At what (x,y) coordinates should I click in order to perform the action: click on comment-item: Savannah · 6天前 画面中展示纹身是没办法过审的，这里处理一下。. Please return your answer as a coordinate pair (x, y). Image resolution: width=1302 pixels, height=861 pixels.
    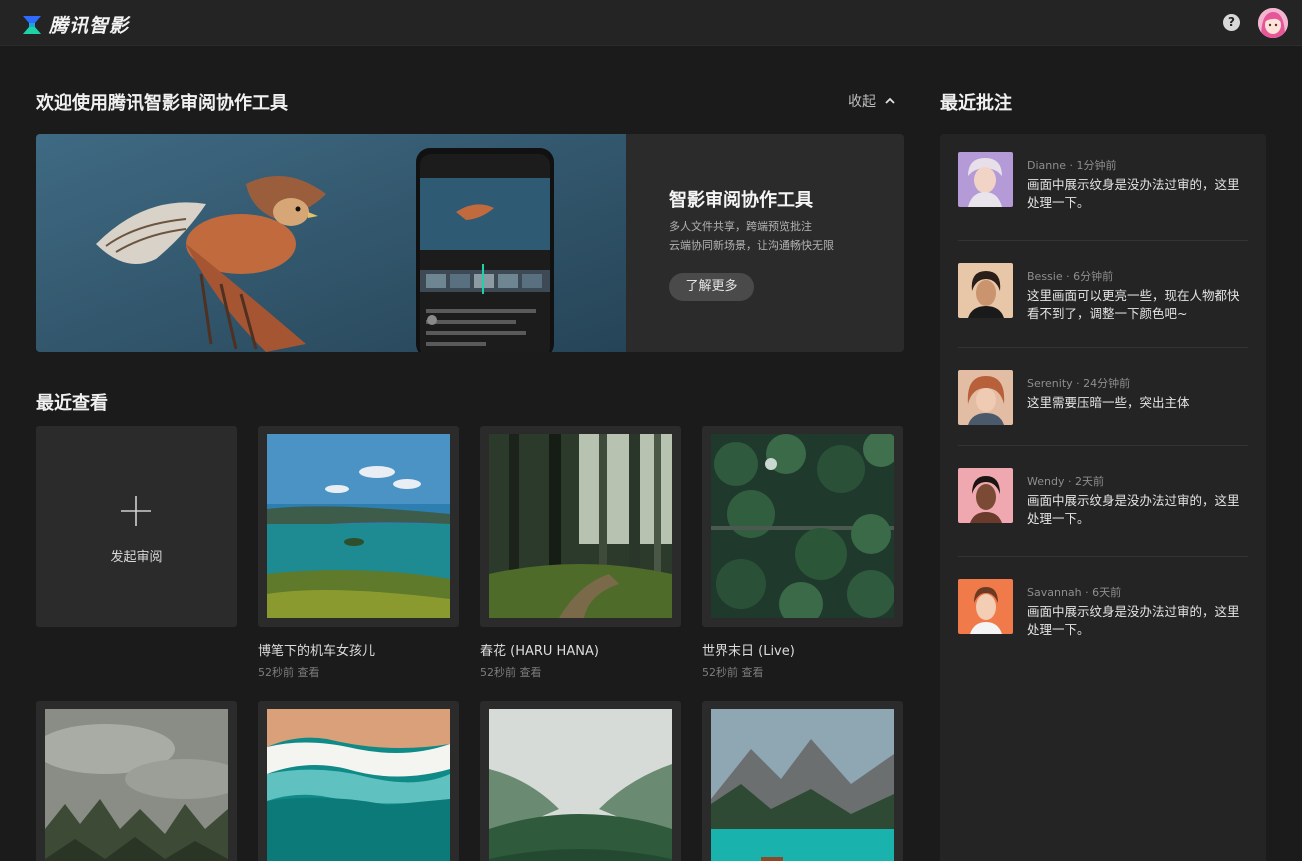
    Looking at the image, I should click on (1103, 624).